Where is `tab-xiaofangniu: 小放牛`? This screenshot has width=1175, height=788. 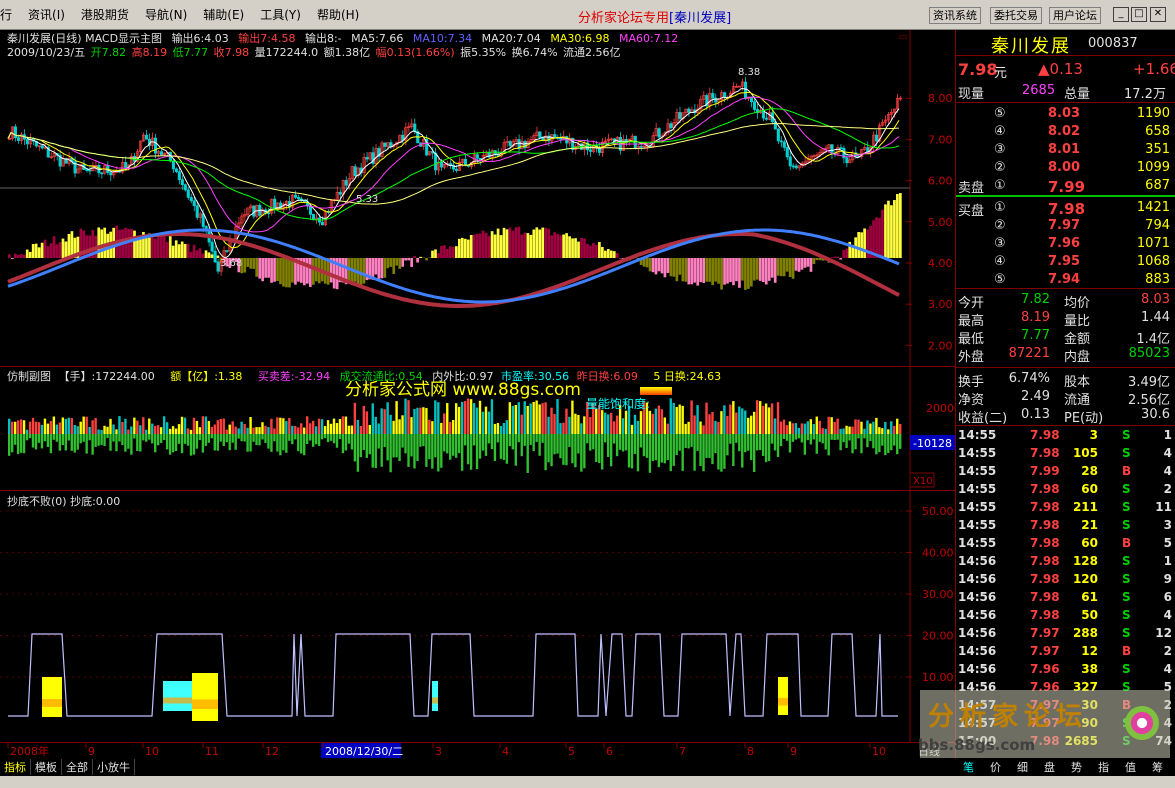
tab-xiaofangniu: 小放牛 is located at coordinates (114, 767).